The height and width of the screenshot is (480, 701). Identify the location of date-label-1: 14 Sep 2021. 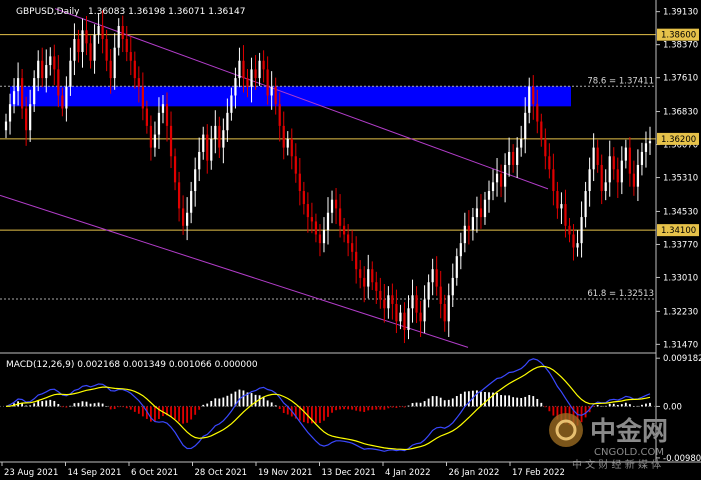
(95, 473).